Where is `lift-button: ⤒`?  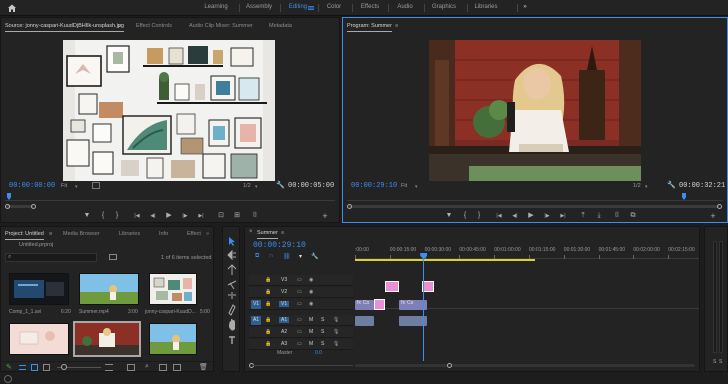 lift-button: ⤒ is located at coordinates (583, 216).